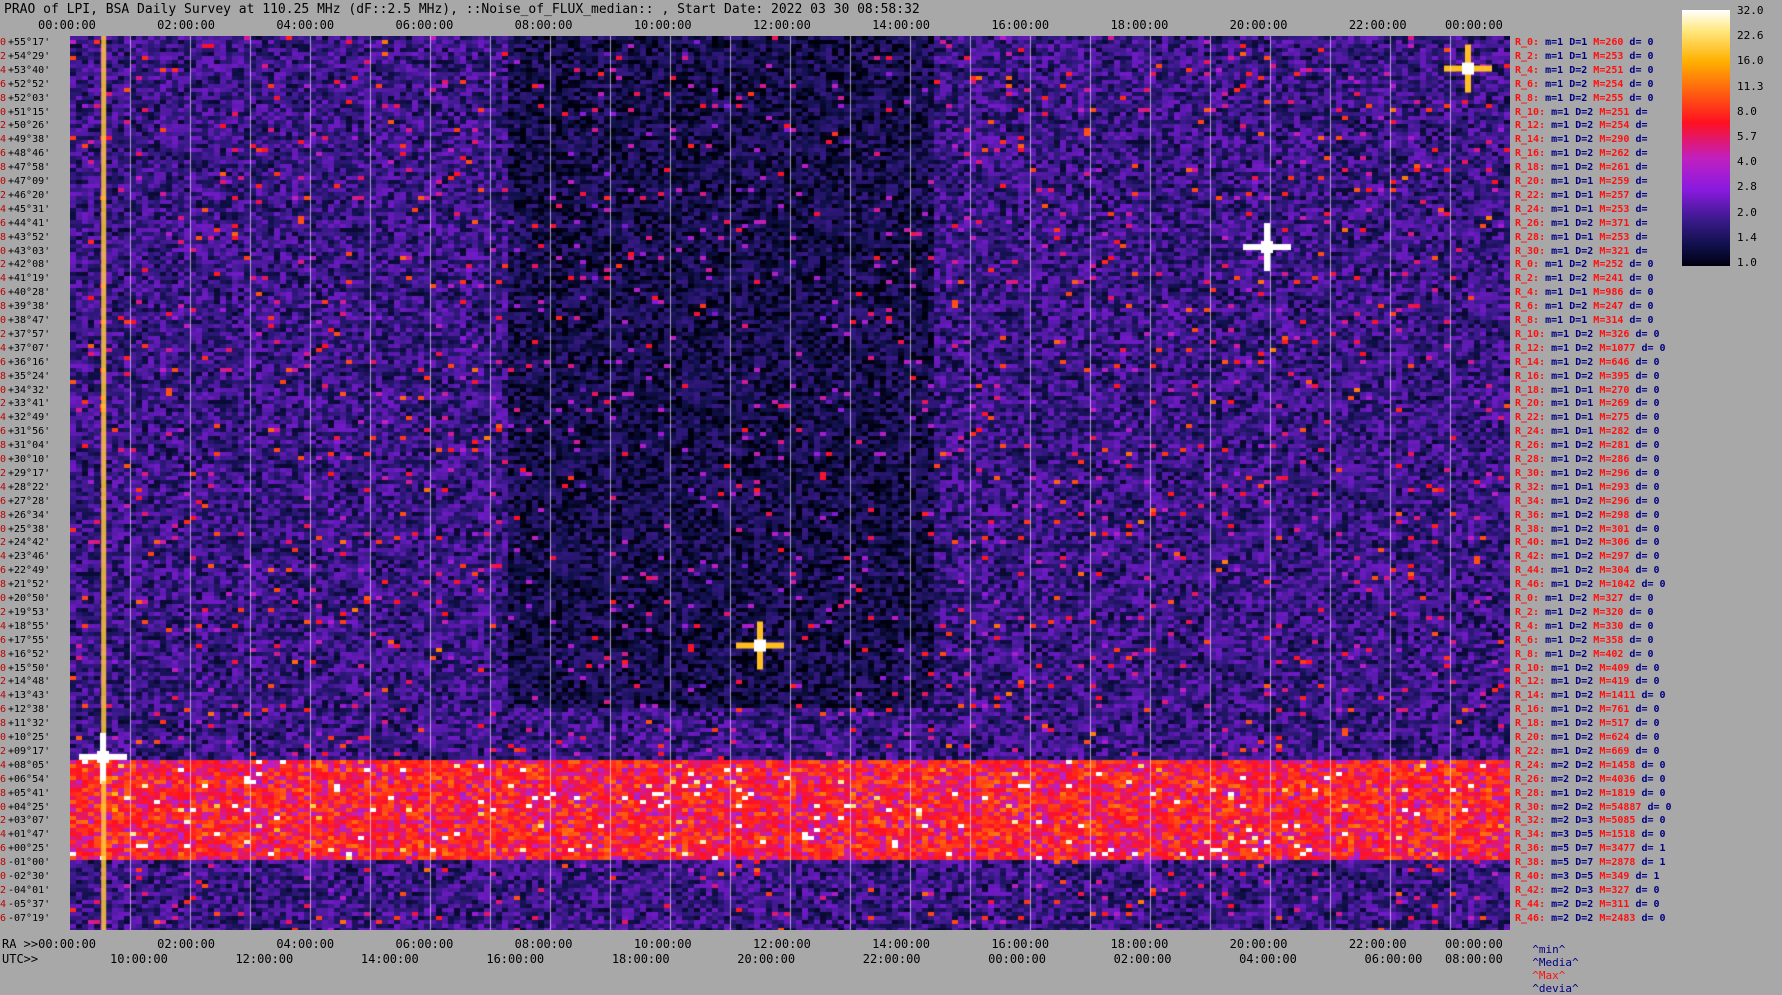 The width and height of the screenshot is (1782, 995). I want to click on dec-value: +40°28', so click(29, 293).